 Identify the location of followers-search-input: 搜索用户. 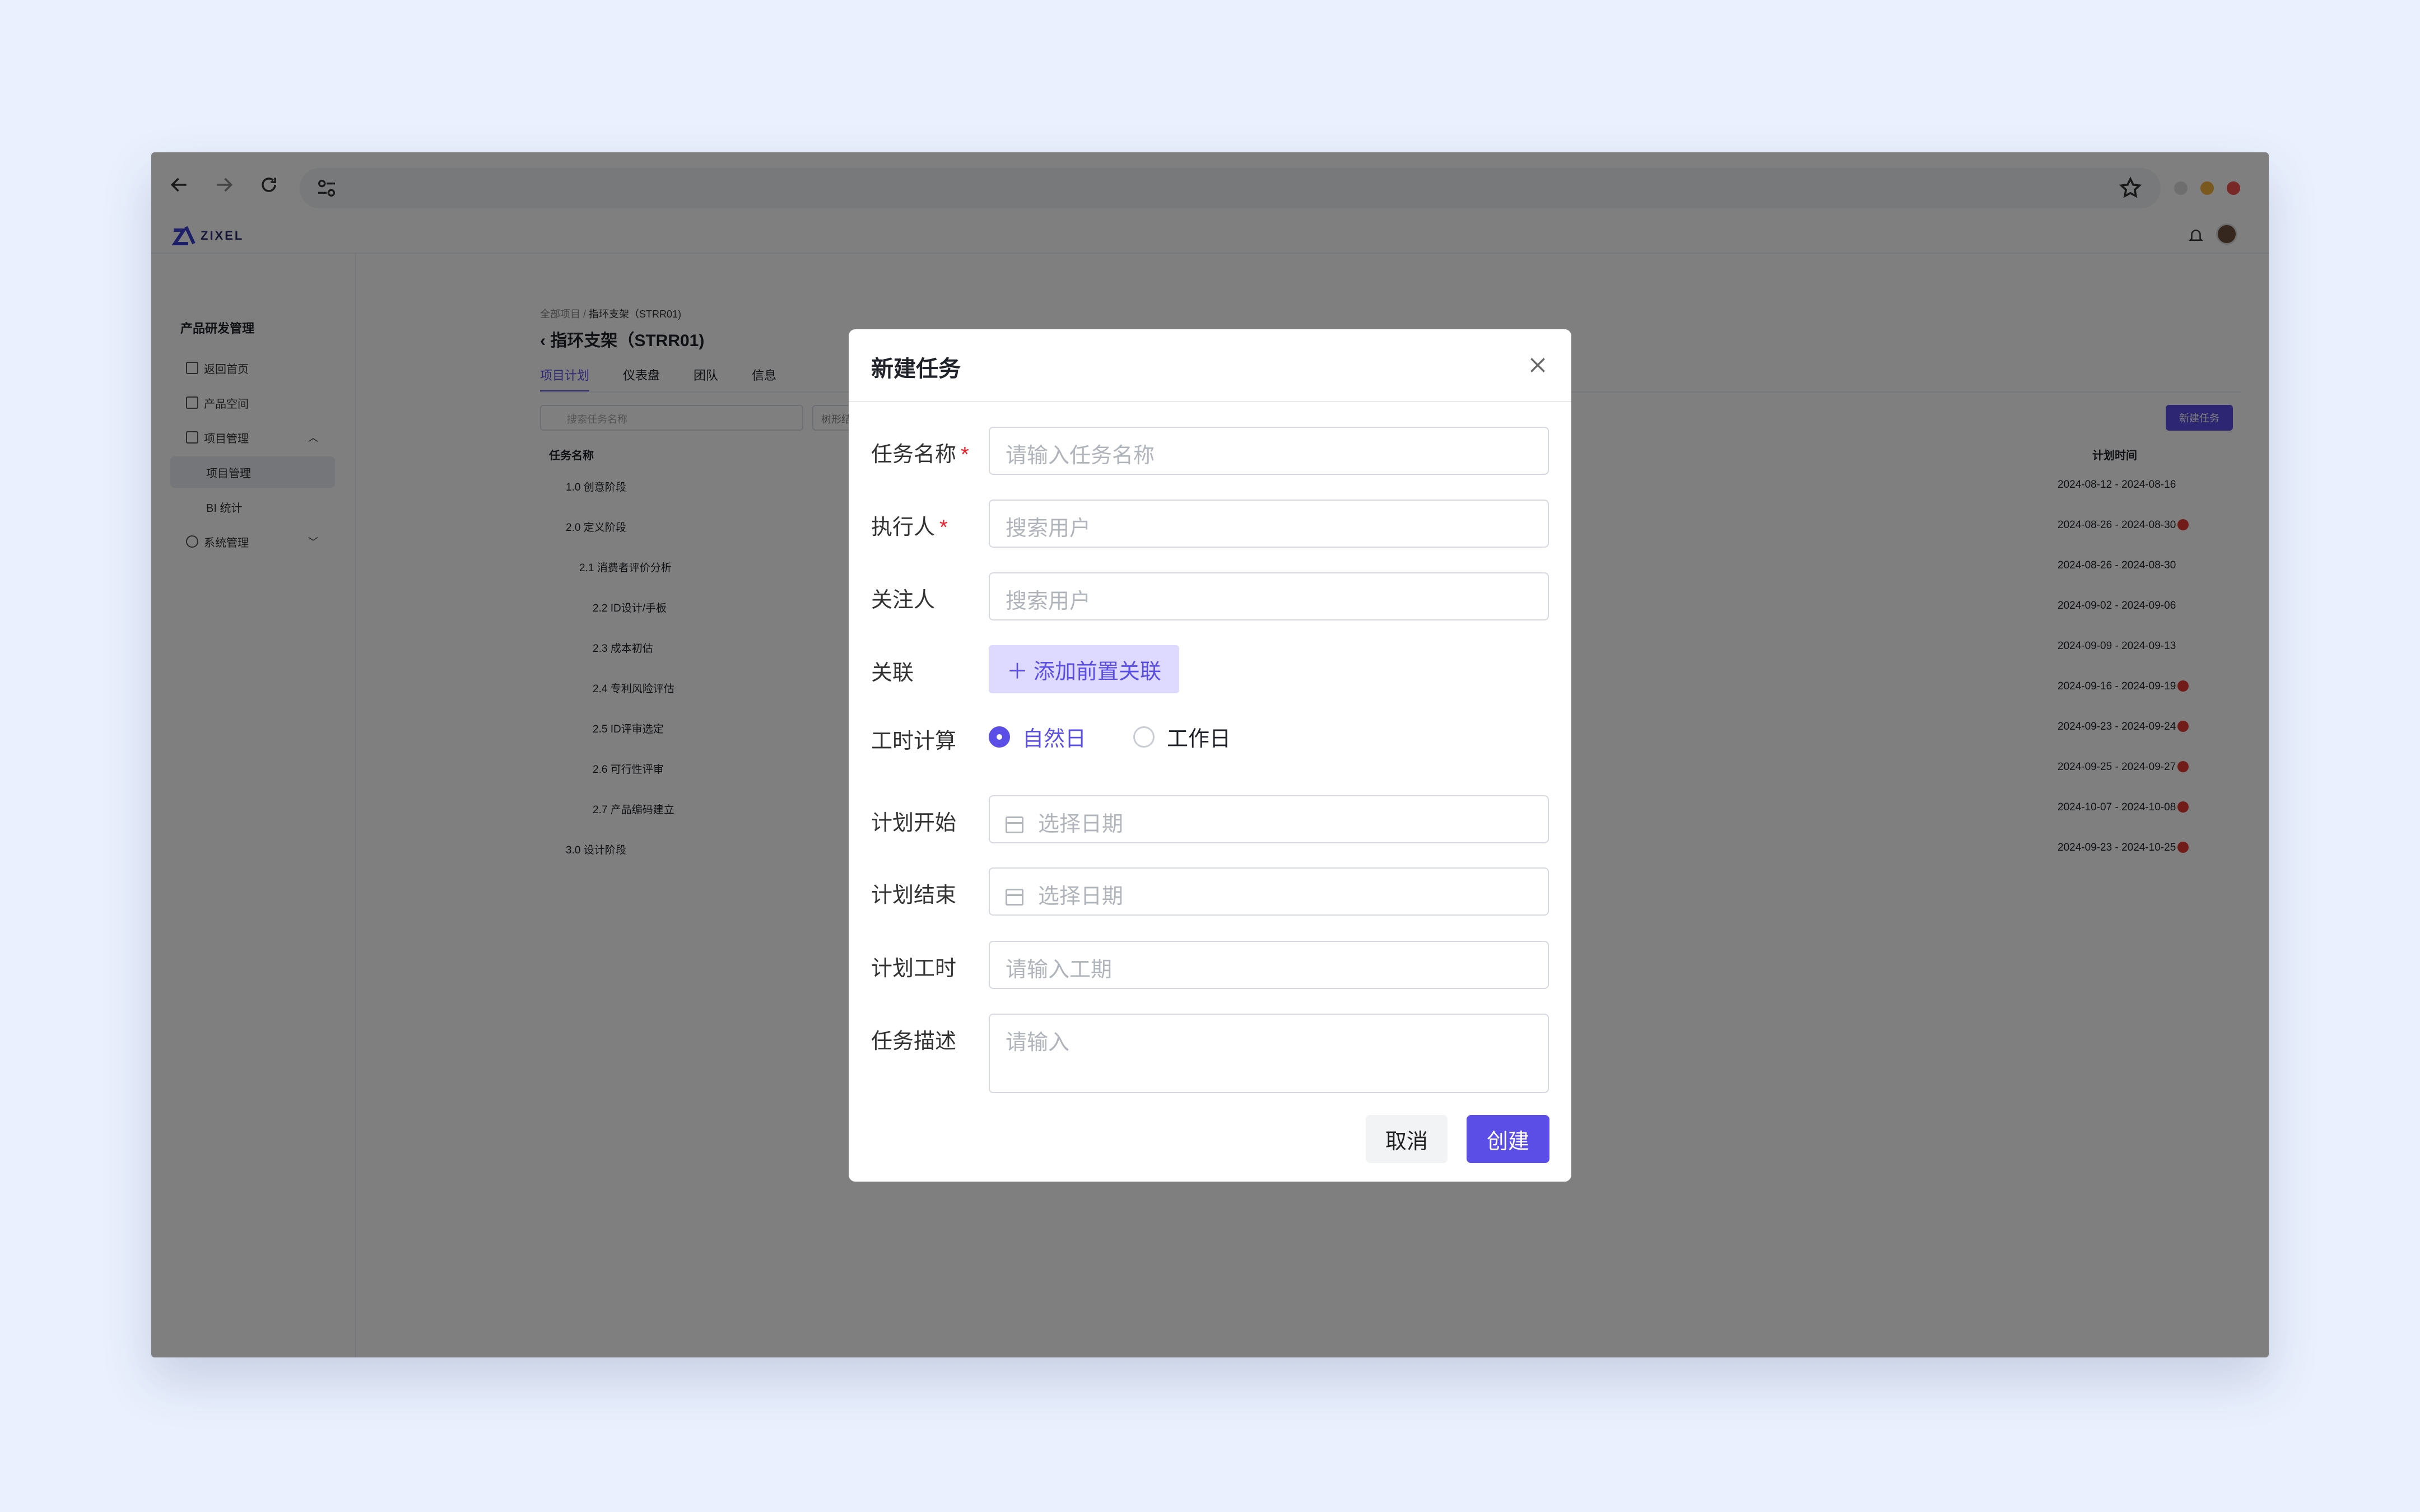
(1269, 596).